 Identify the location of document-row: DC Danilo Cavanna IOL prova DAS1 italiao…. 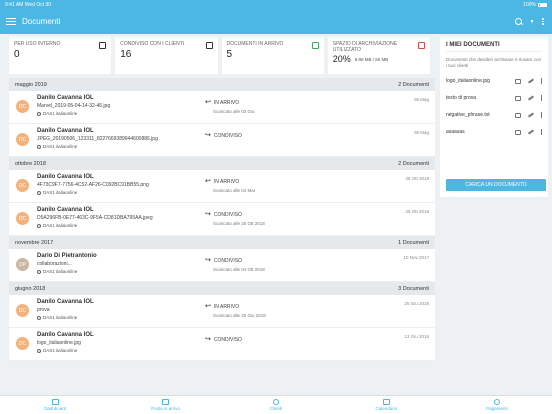
(222, 311).